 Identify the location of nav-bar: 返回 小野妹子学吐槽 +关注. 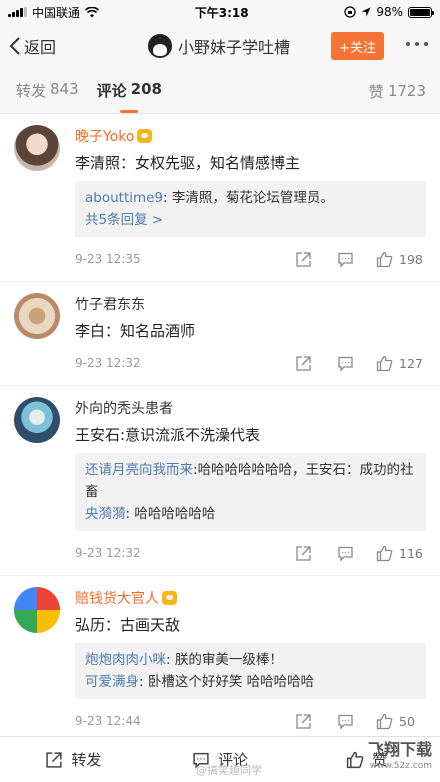
(220, 46).